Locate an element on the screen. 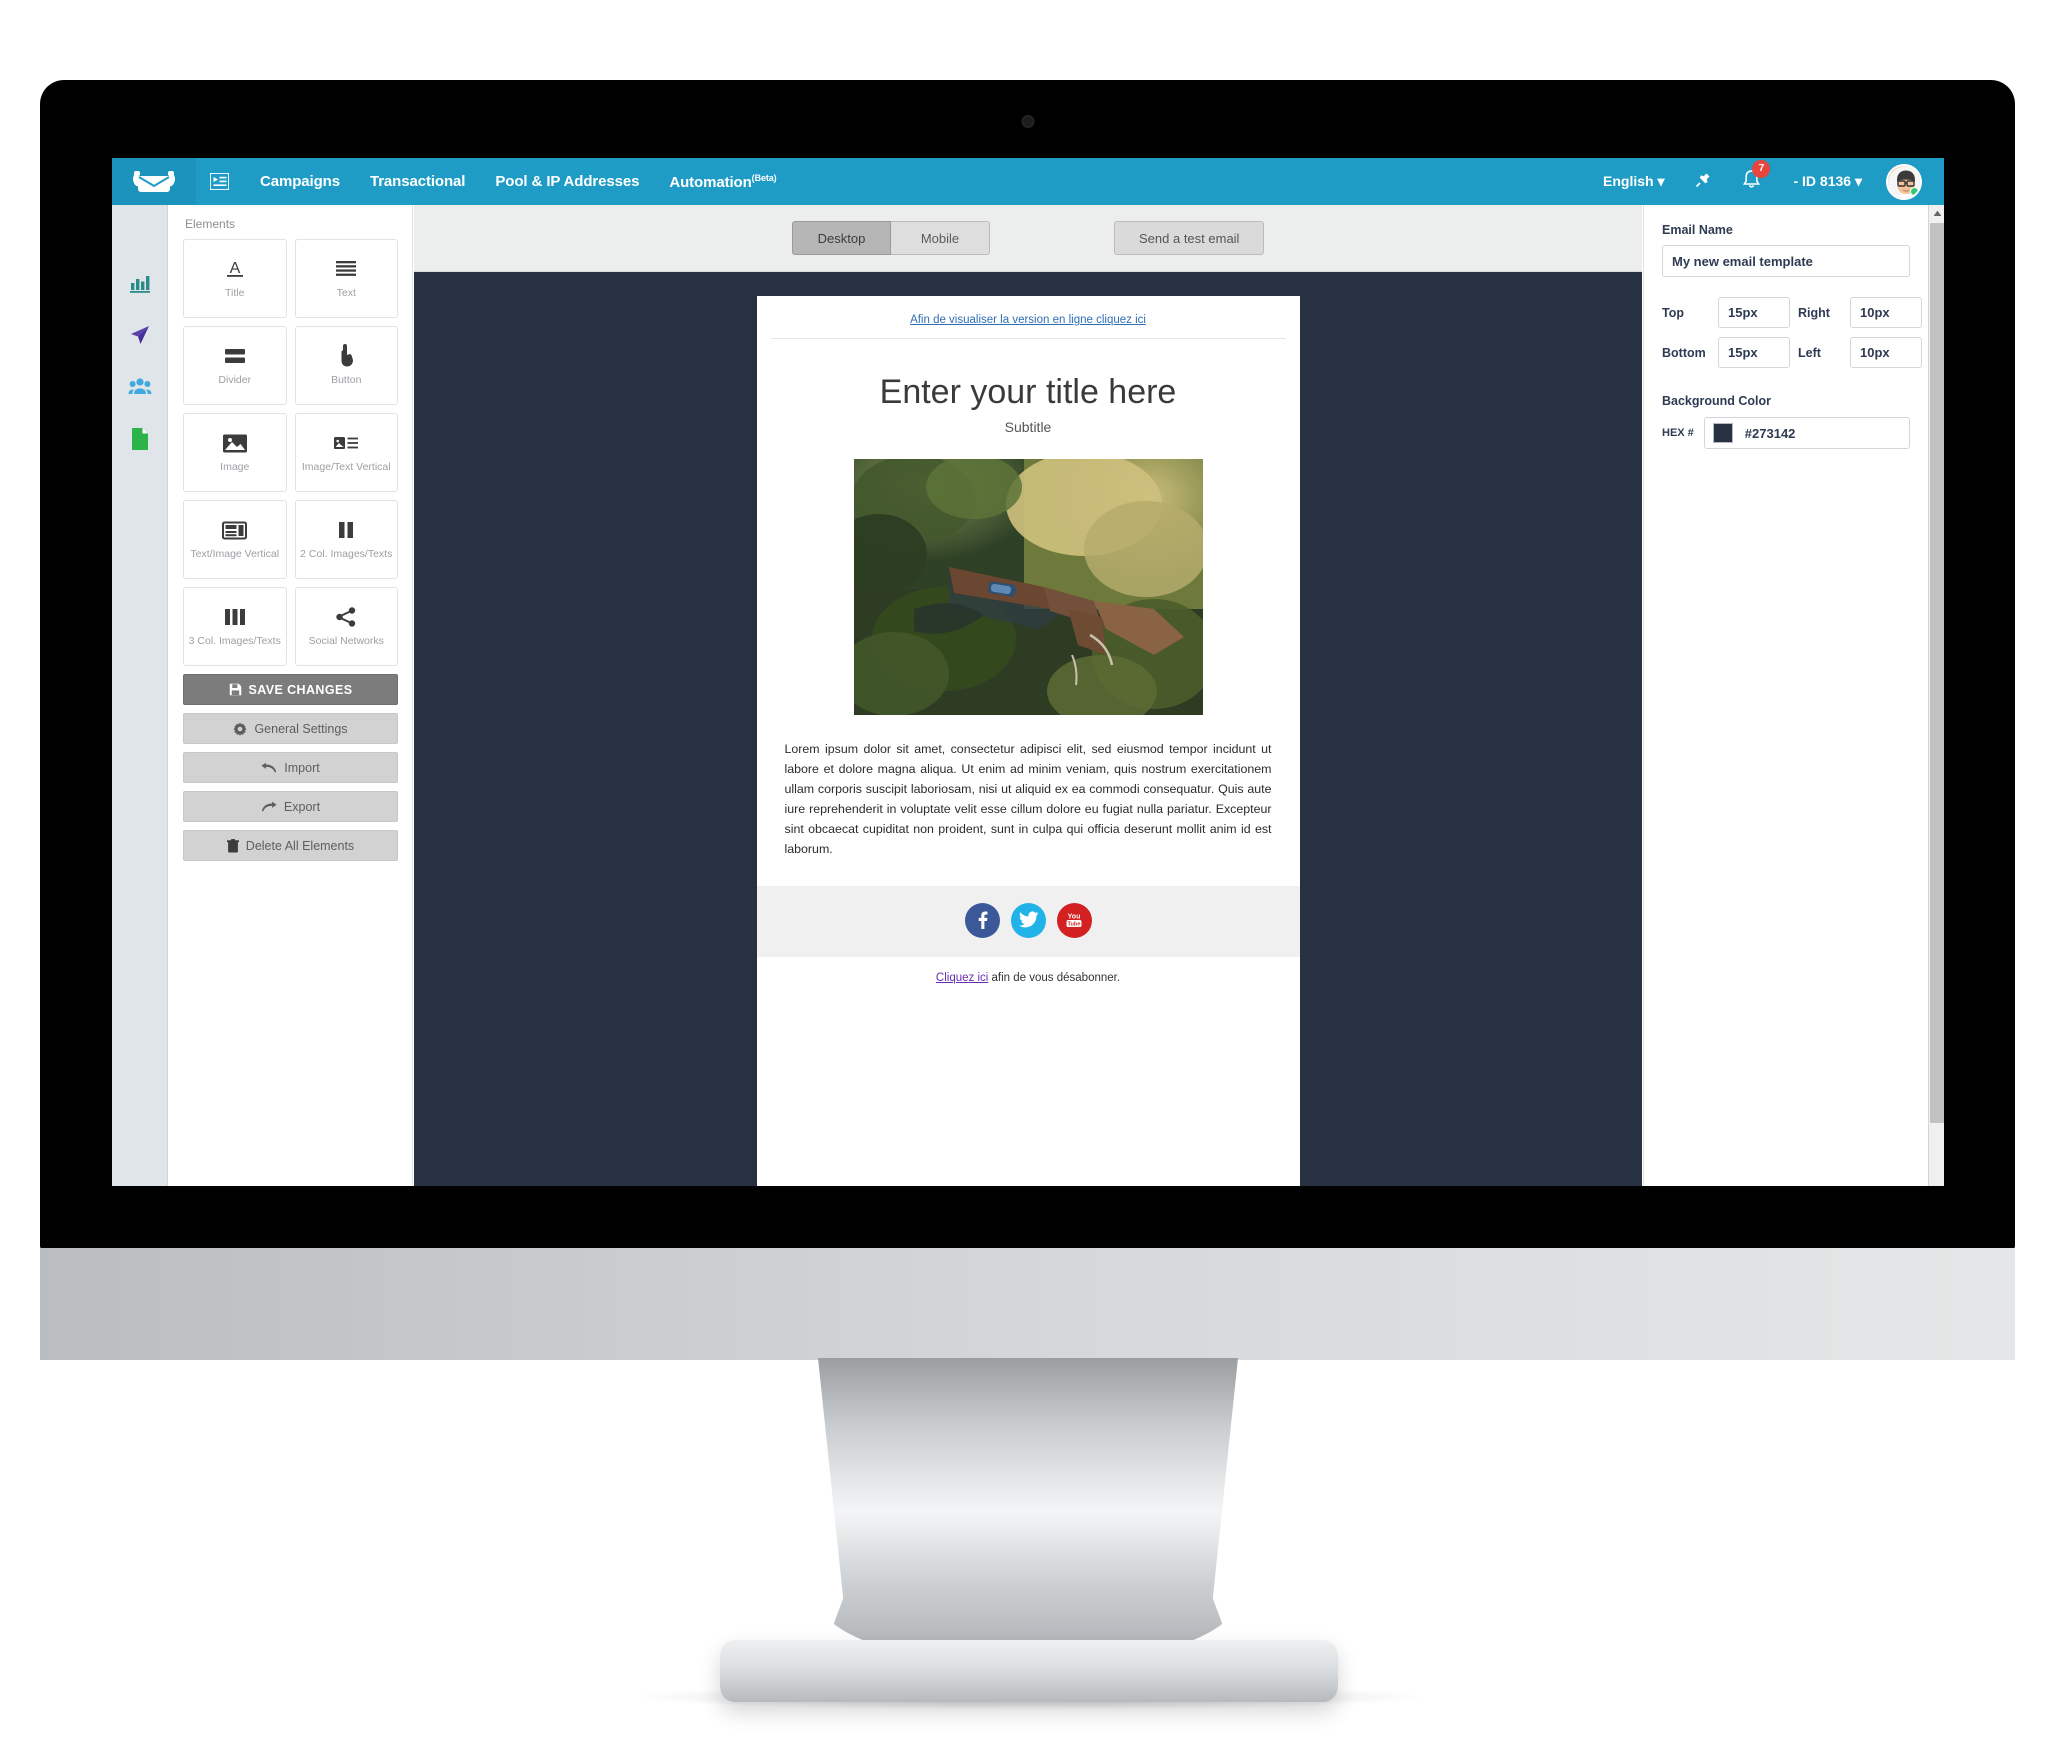 This screenshot has height=1761, width=2055. padding-right-input is located at coordinates (1886, 312).